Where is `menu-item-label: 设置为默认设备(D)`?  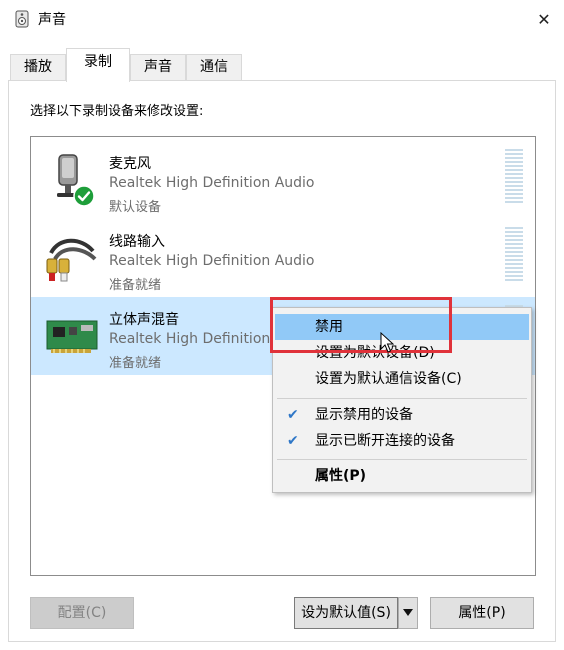 menu-item-label: 设置为默认设备(D) is located at coordinates (375, 353).